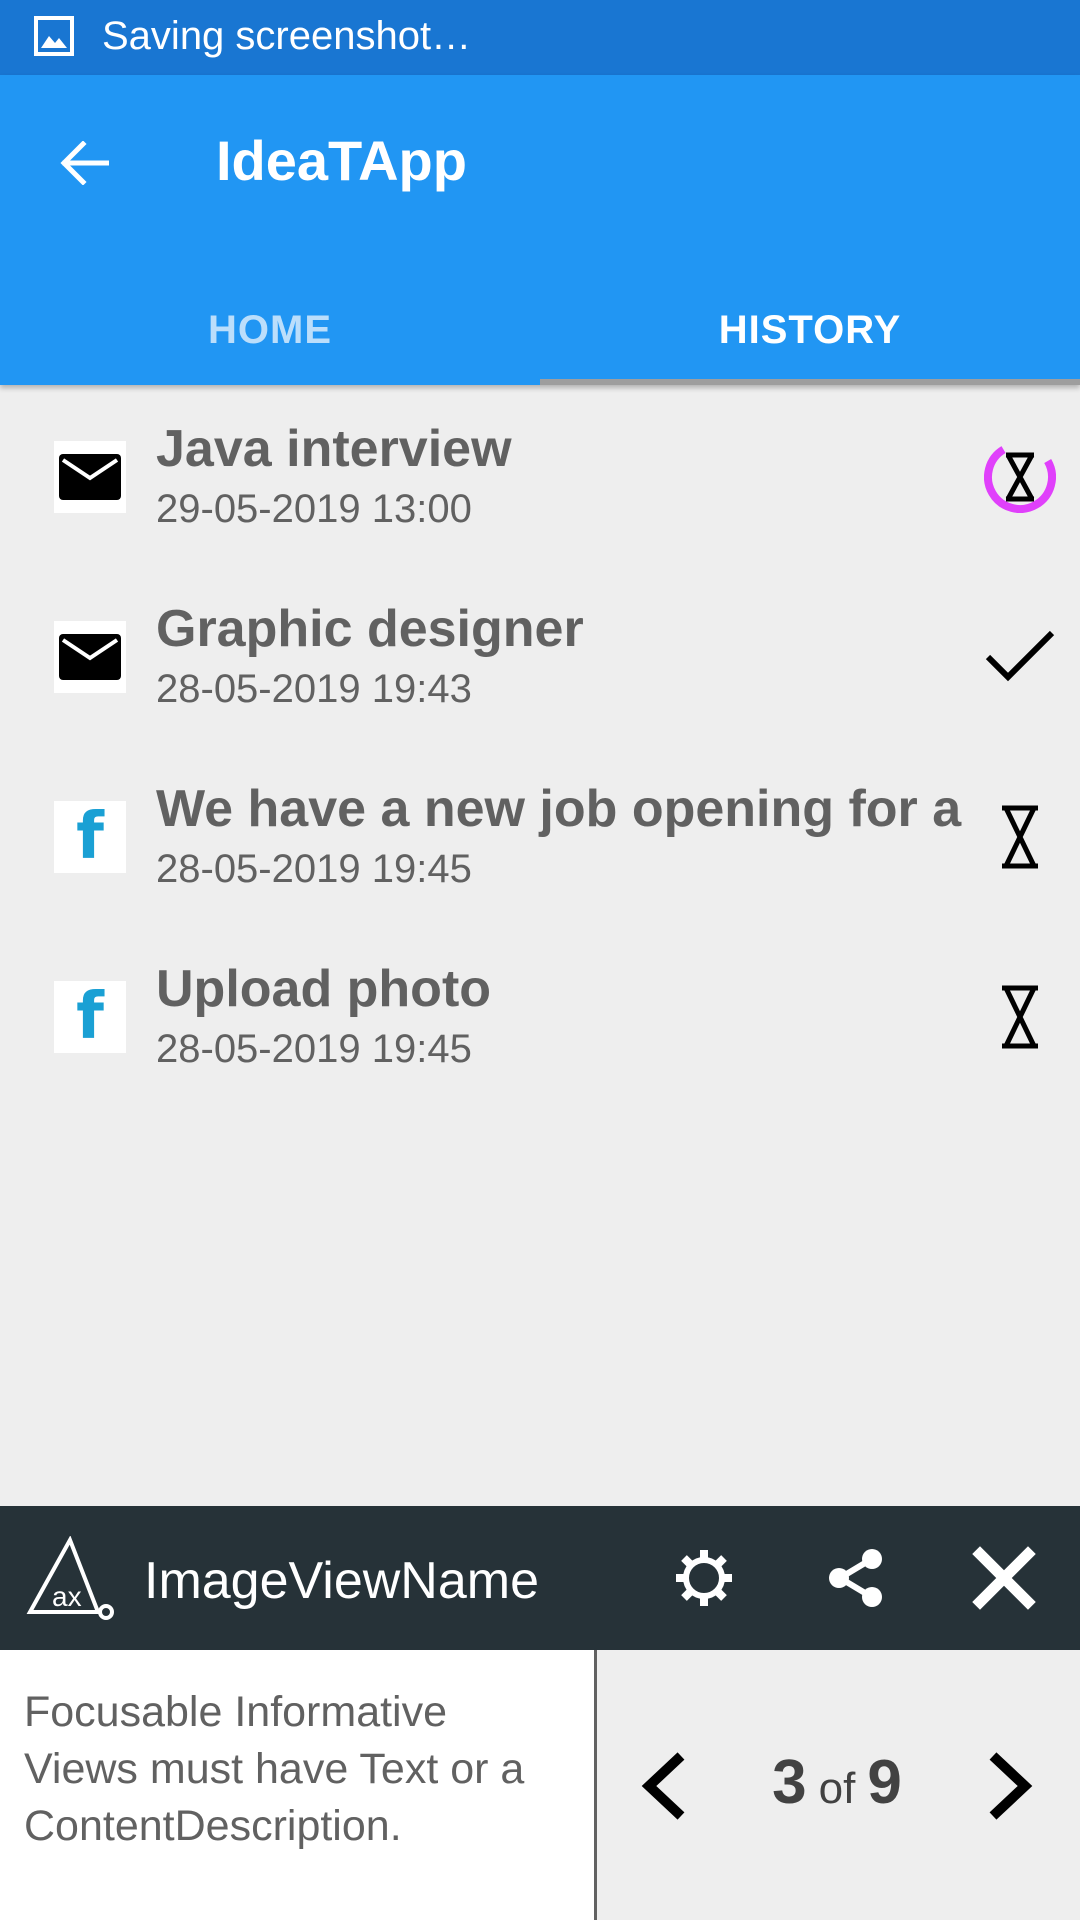  I want to click on item-title: We have a new job opening for a, so click(559, 809).